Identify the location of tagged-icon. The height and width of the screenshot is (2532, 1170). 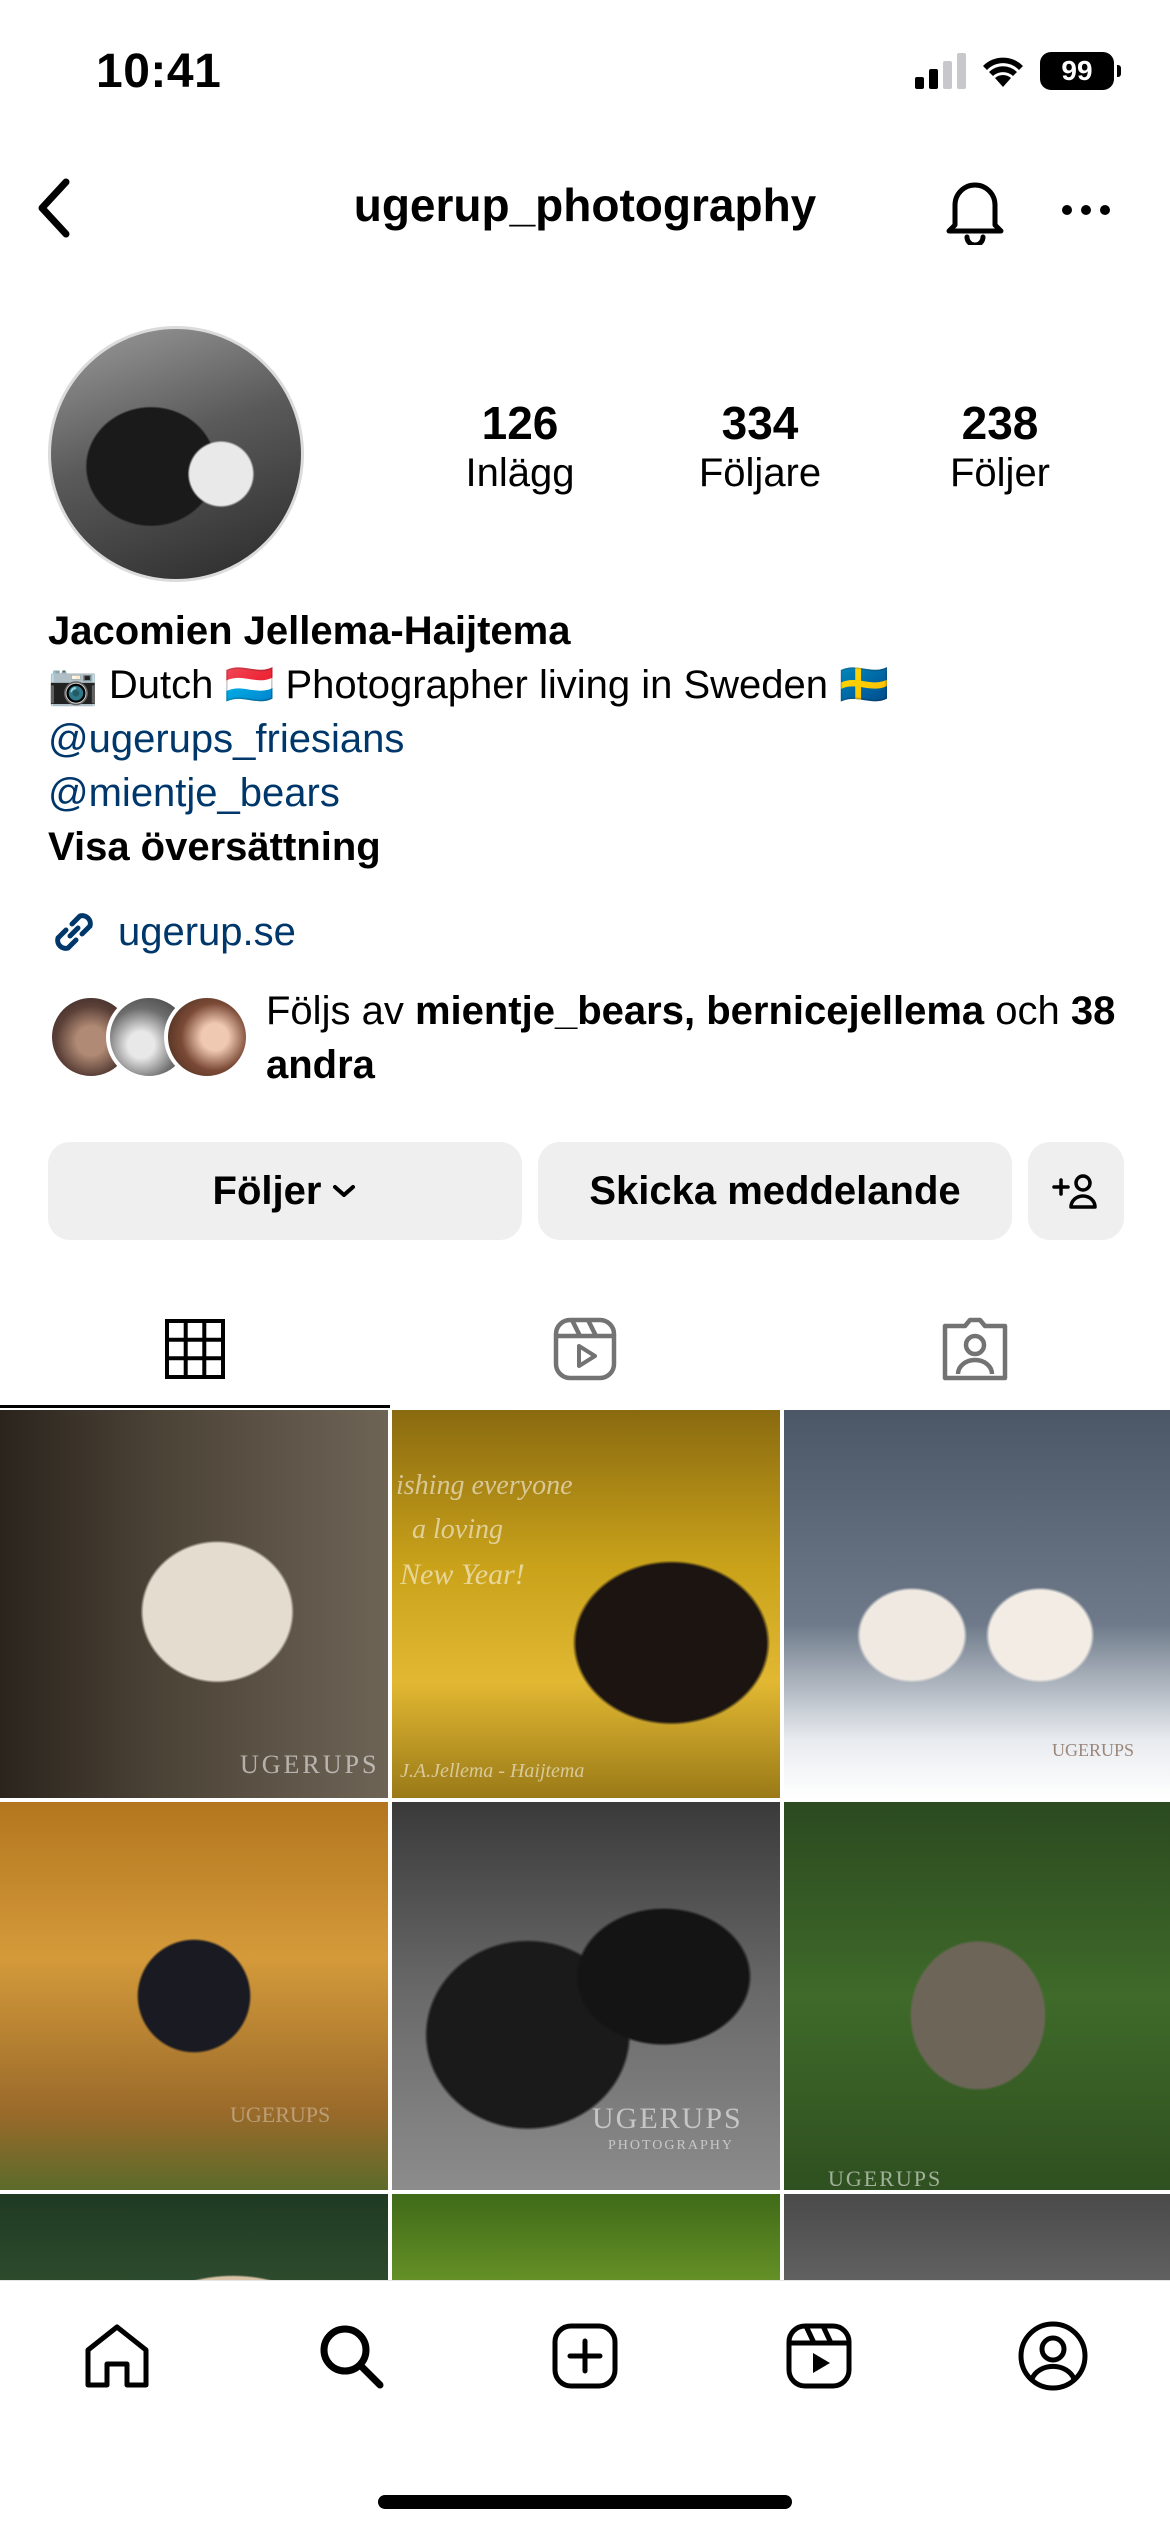
(975, 1349).